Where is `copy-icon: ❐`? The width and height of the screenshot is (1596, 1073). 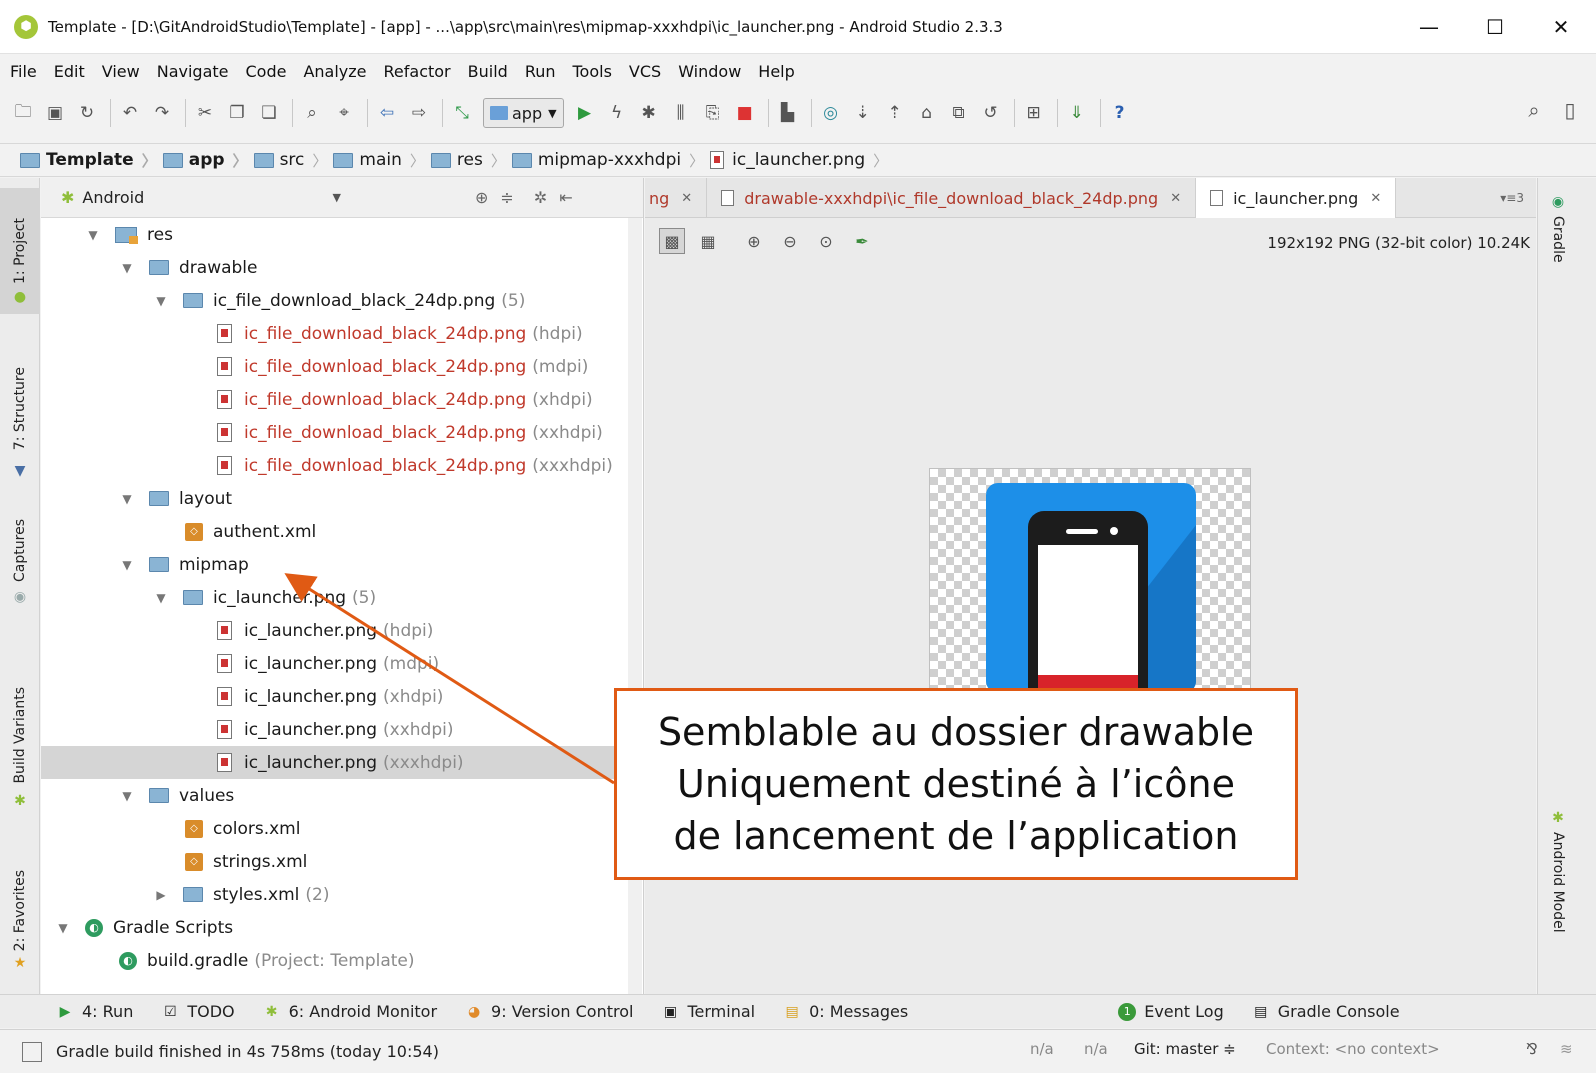 copy-icon: ❐ is located at coordinates (237, 113).